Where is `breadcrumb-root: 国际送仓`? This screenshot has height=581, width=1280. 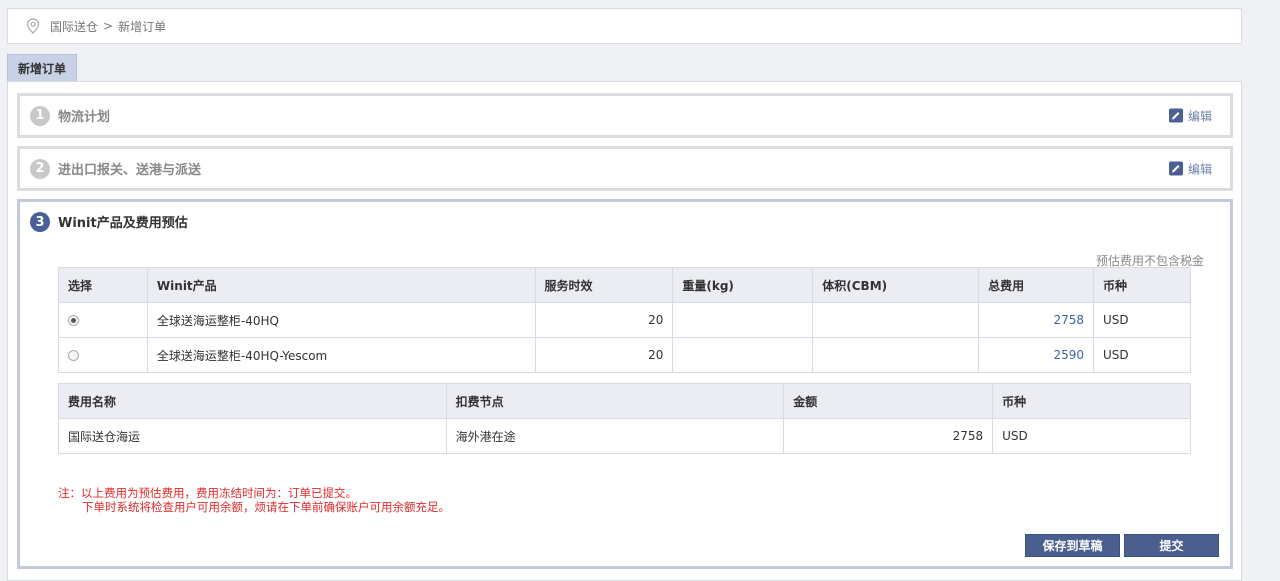 breadcrumb-root: 国际送仓 is located at coordinates (74, 26).